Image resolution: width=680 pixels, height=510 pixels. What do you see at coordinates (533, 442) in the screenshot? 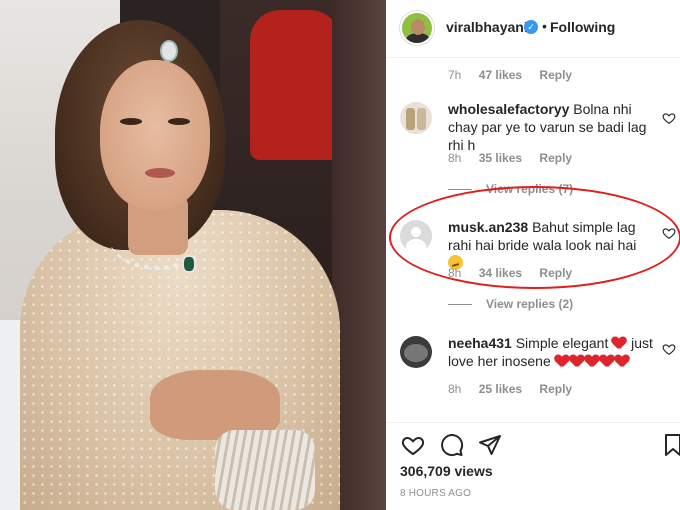
I see `post-action-bar` at bounding box center [533, 442].